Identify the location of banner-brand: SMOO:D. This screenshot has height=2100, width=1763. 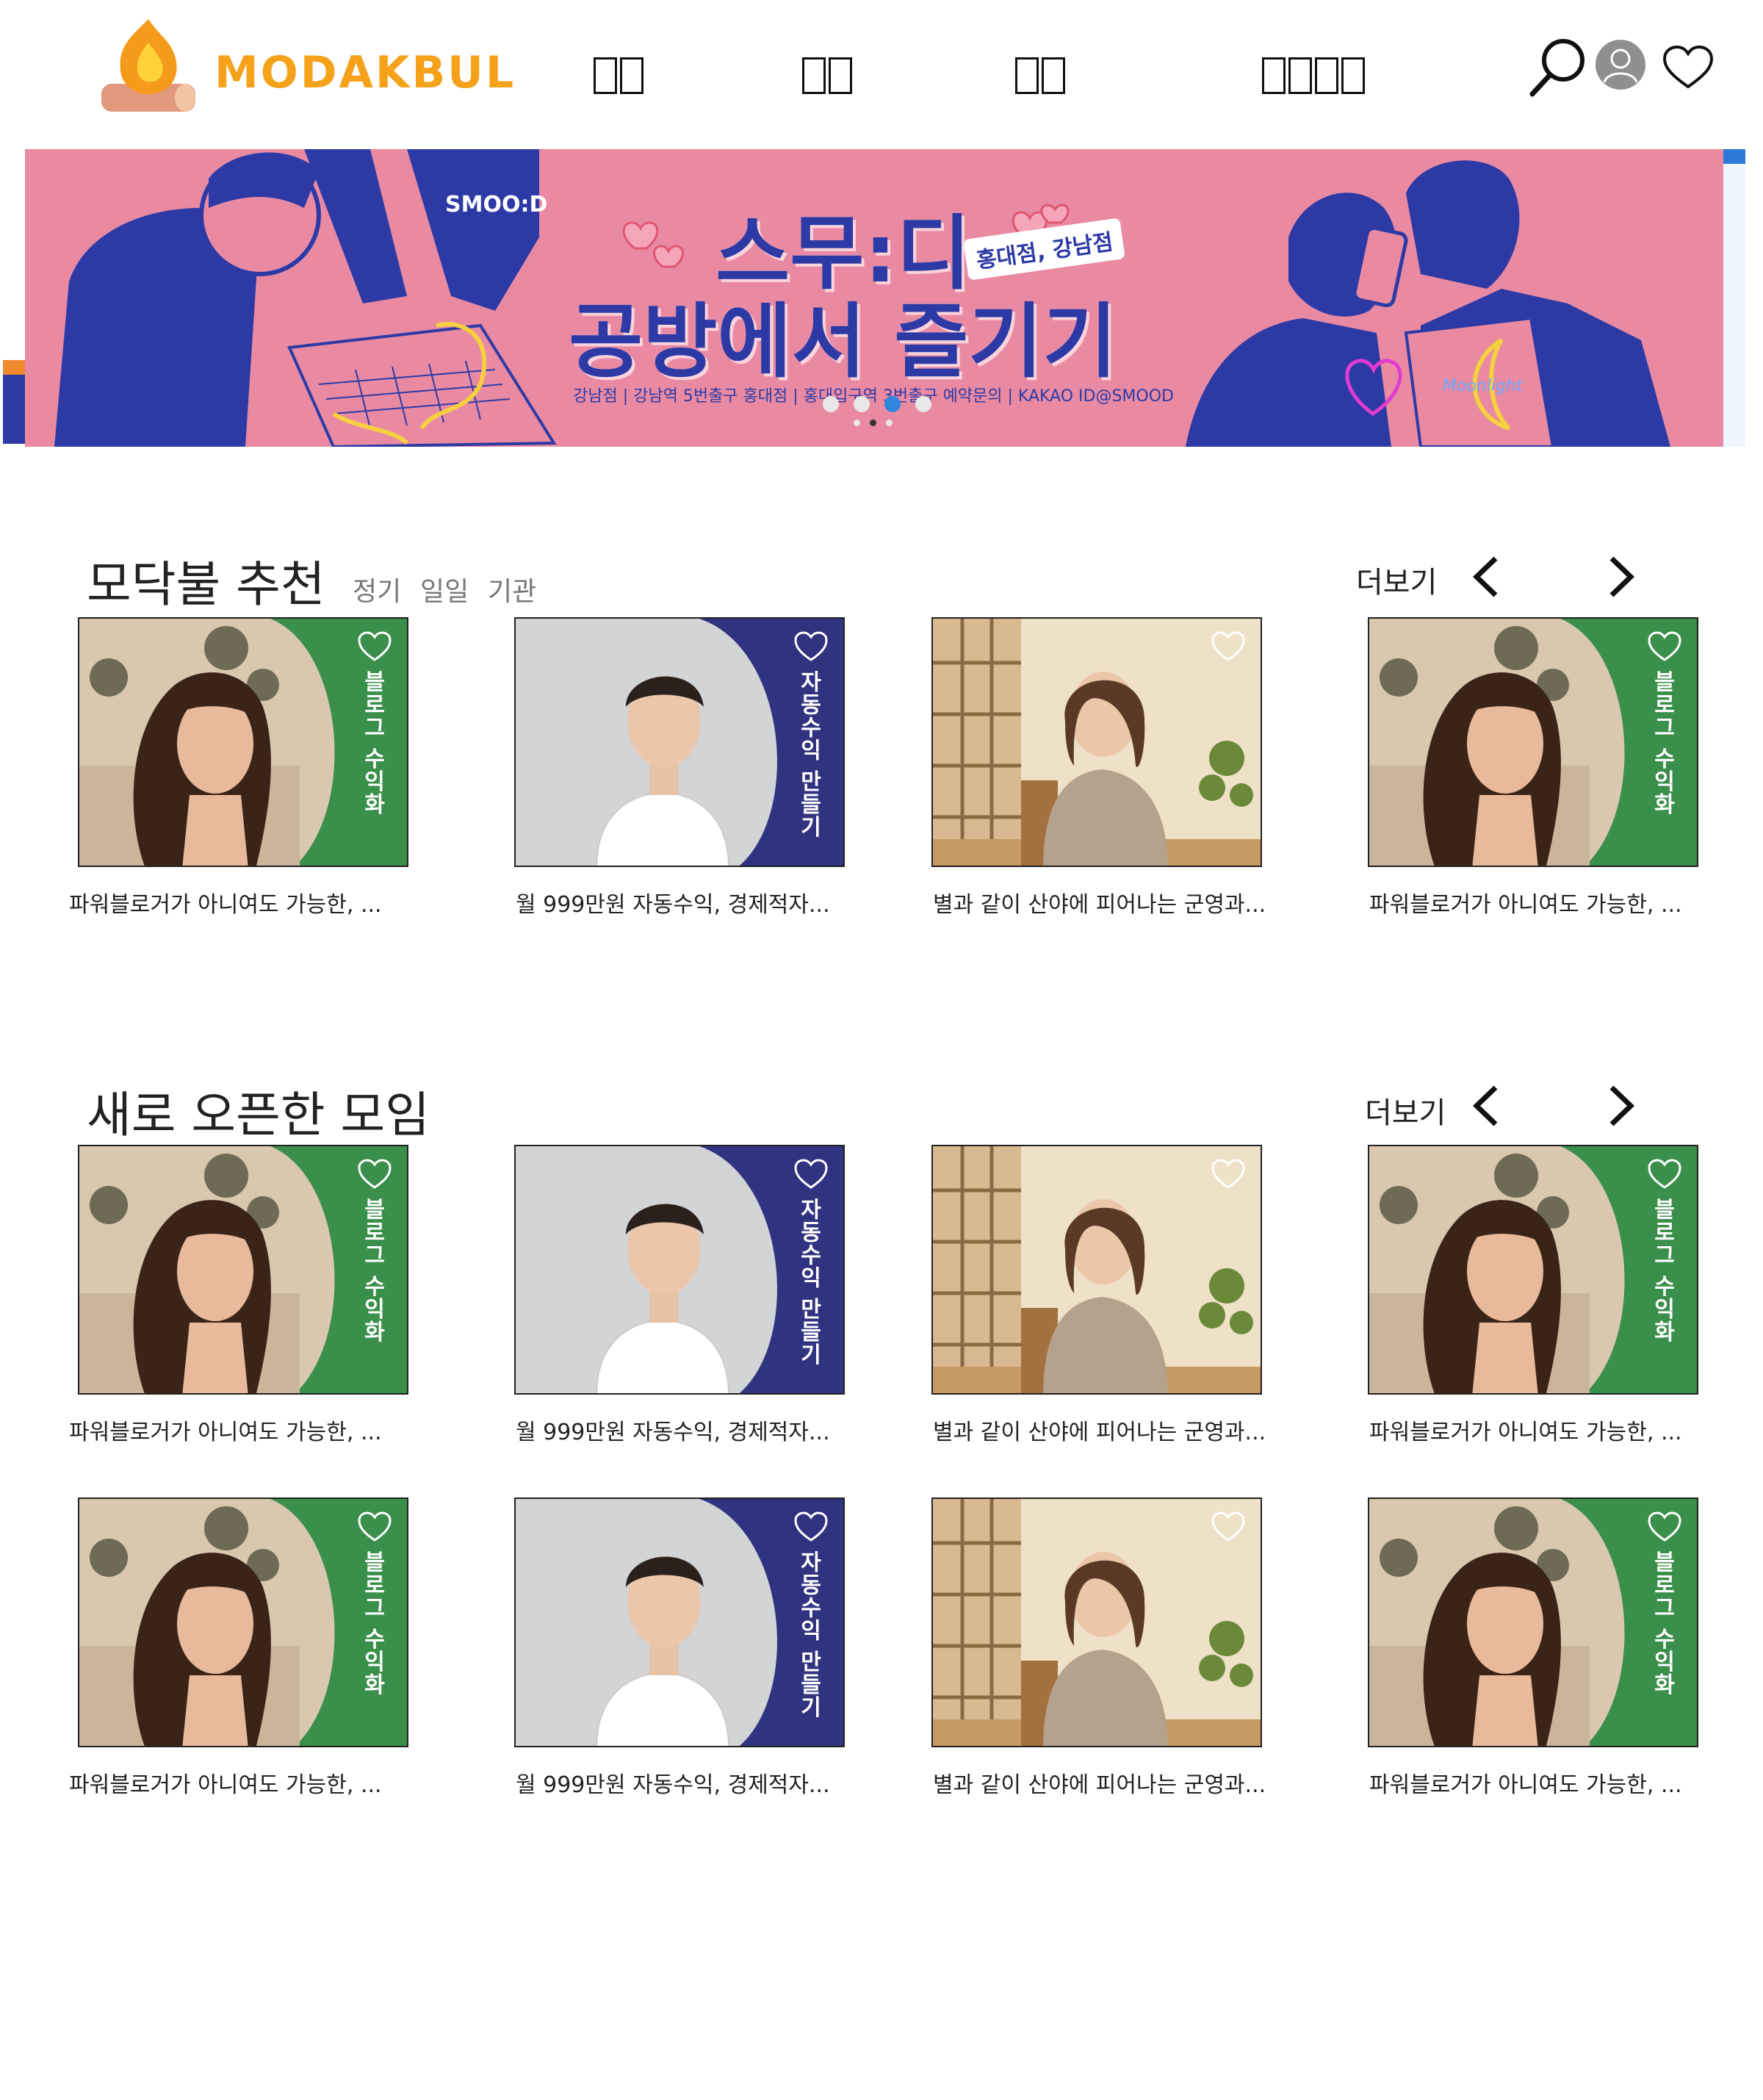
(496, 204).